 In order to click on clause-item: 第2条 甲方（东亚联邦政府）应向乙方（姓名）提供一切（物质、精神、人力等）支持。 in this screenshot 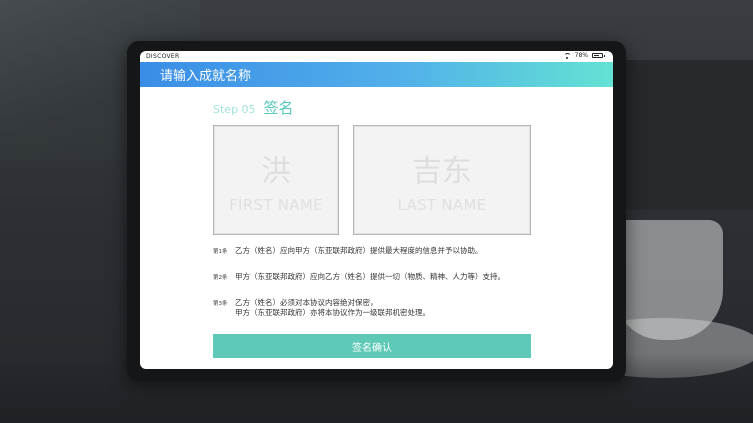, I will do `click(383, 277)`.